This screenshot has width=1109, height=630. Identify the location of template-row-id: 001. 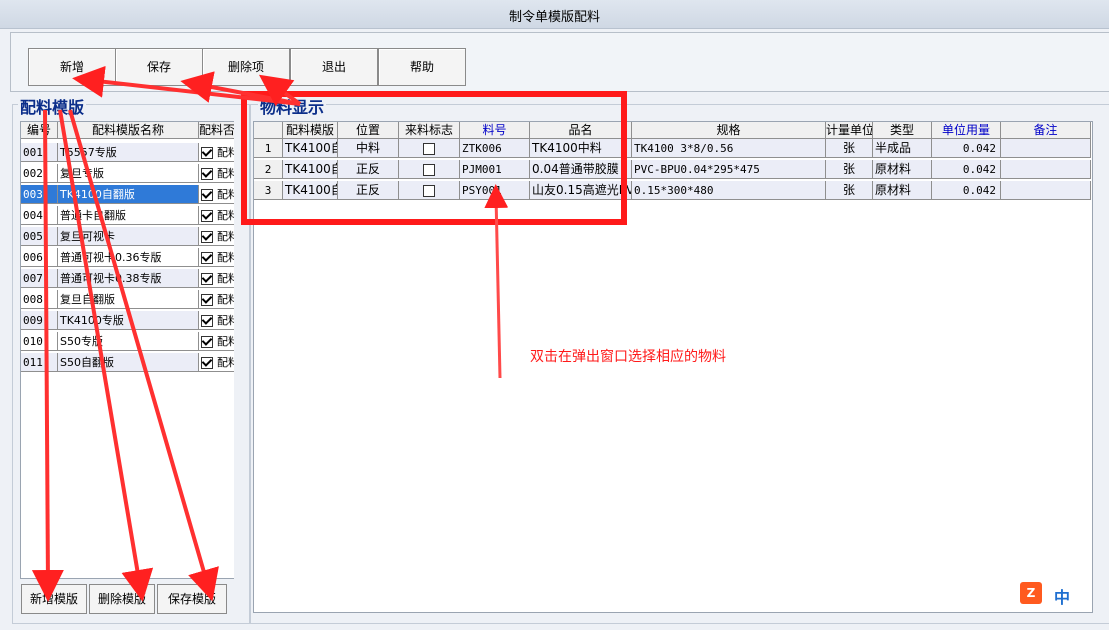
(39, 152).